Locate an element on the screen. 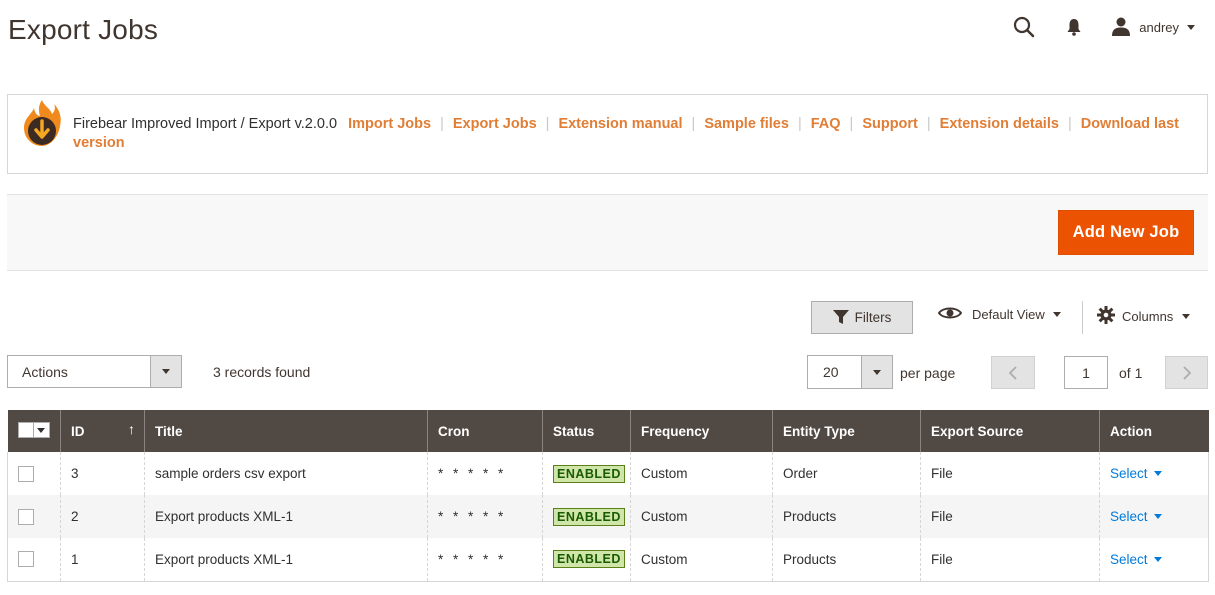 The image size is (1215, 595). user-menu: andrey is located at coordinates (1153, 27).